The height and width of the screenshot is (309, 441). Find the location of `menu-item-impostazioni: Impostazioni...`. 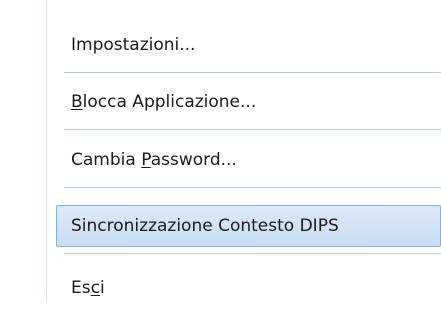

menu-item-impostazioni: Impostazioni... is located at coordinates (248, 45).